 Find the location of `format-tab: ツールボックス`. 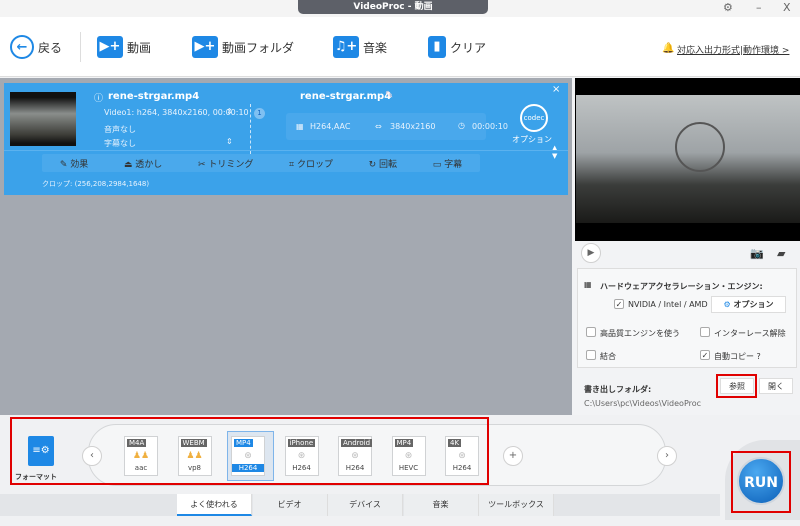

format-tab: ツールボックス is located at coordinates (516, 505).